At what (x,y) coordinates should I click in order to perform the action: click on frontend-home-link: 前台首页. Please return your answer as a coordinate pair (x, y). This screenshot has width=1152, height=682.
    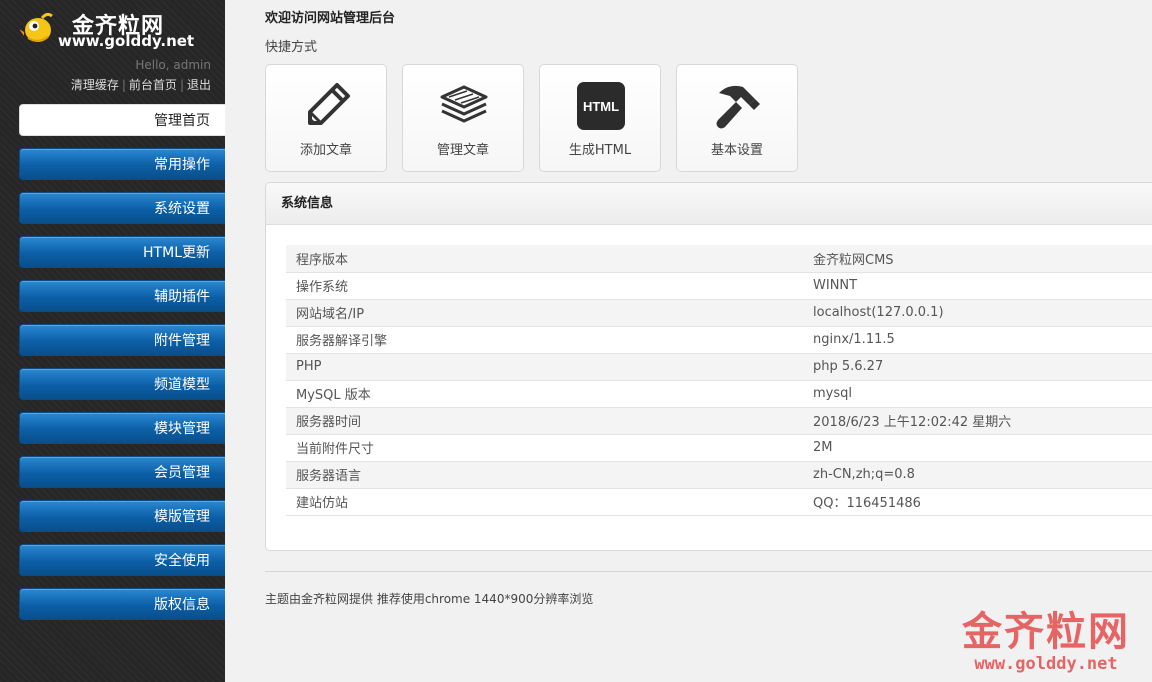
    Looking at the image, I should click on (153, 85).